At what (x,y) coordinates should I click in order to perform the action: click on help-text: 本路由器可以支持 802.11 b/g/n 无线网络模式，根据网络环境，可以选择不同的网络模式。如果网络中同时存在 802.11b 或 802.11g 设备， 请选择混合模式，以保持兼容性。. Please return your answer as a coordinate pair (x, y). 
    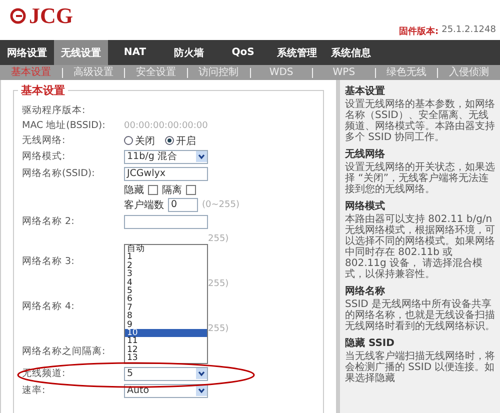
    Looking at the image, I should click on (420, 247).